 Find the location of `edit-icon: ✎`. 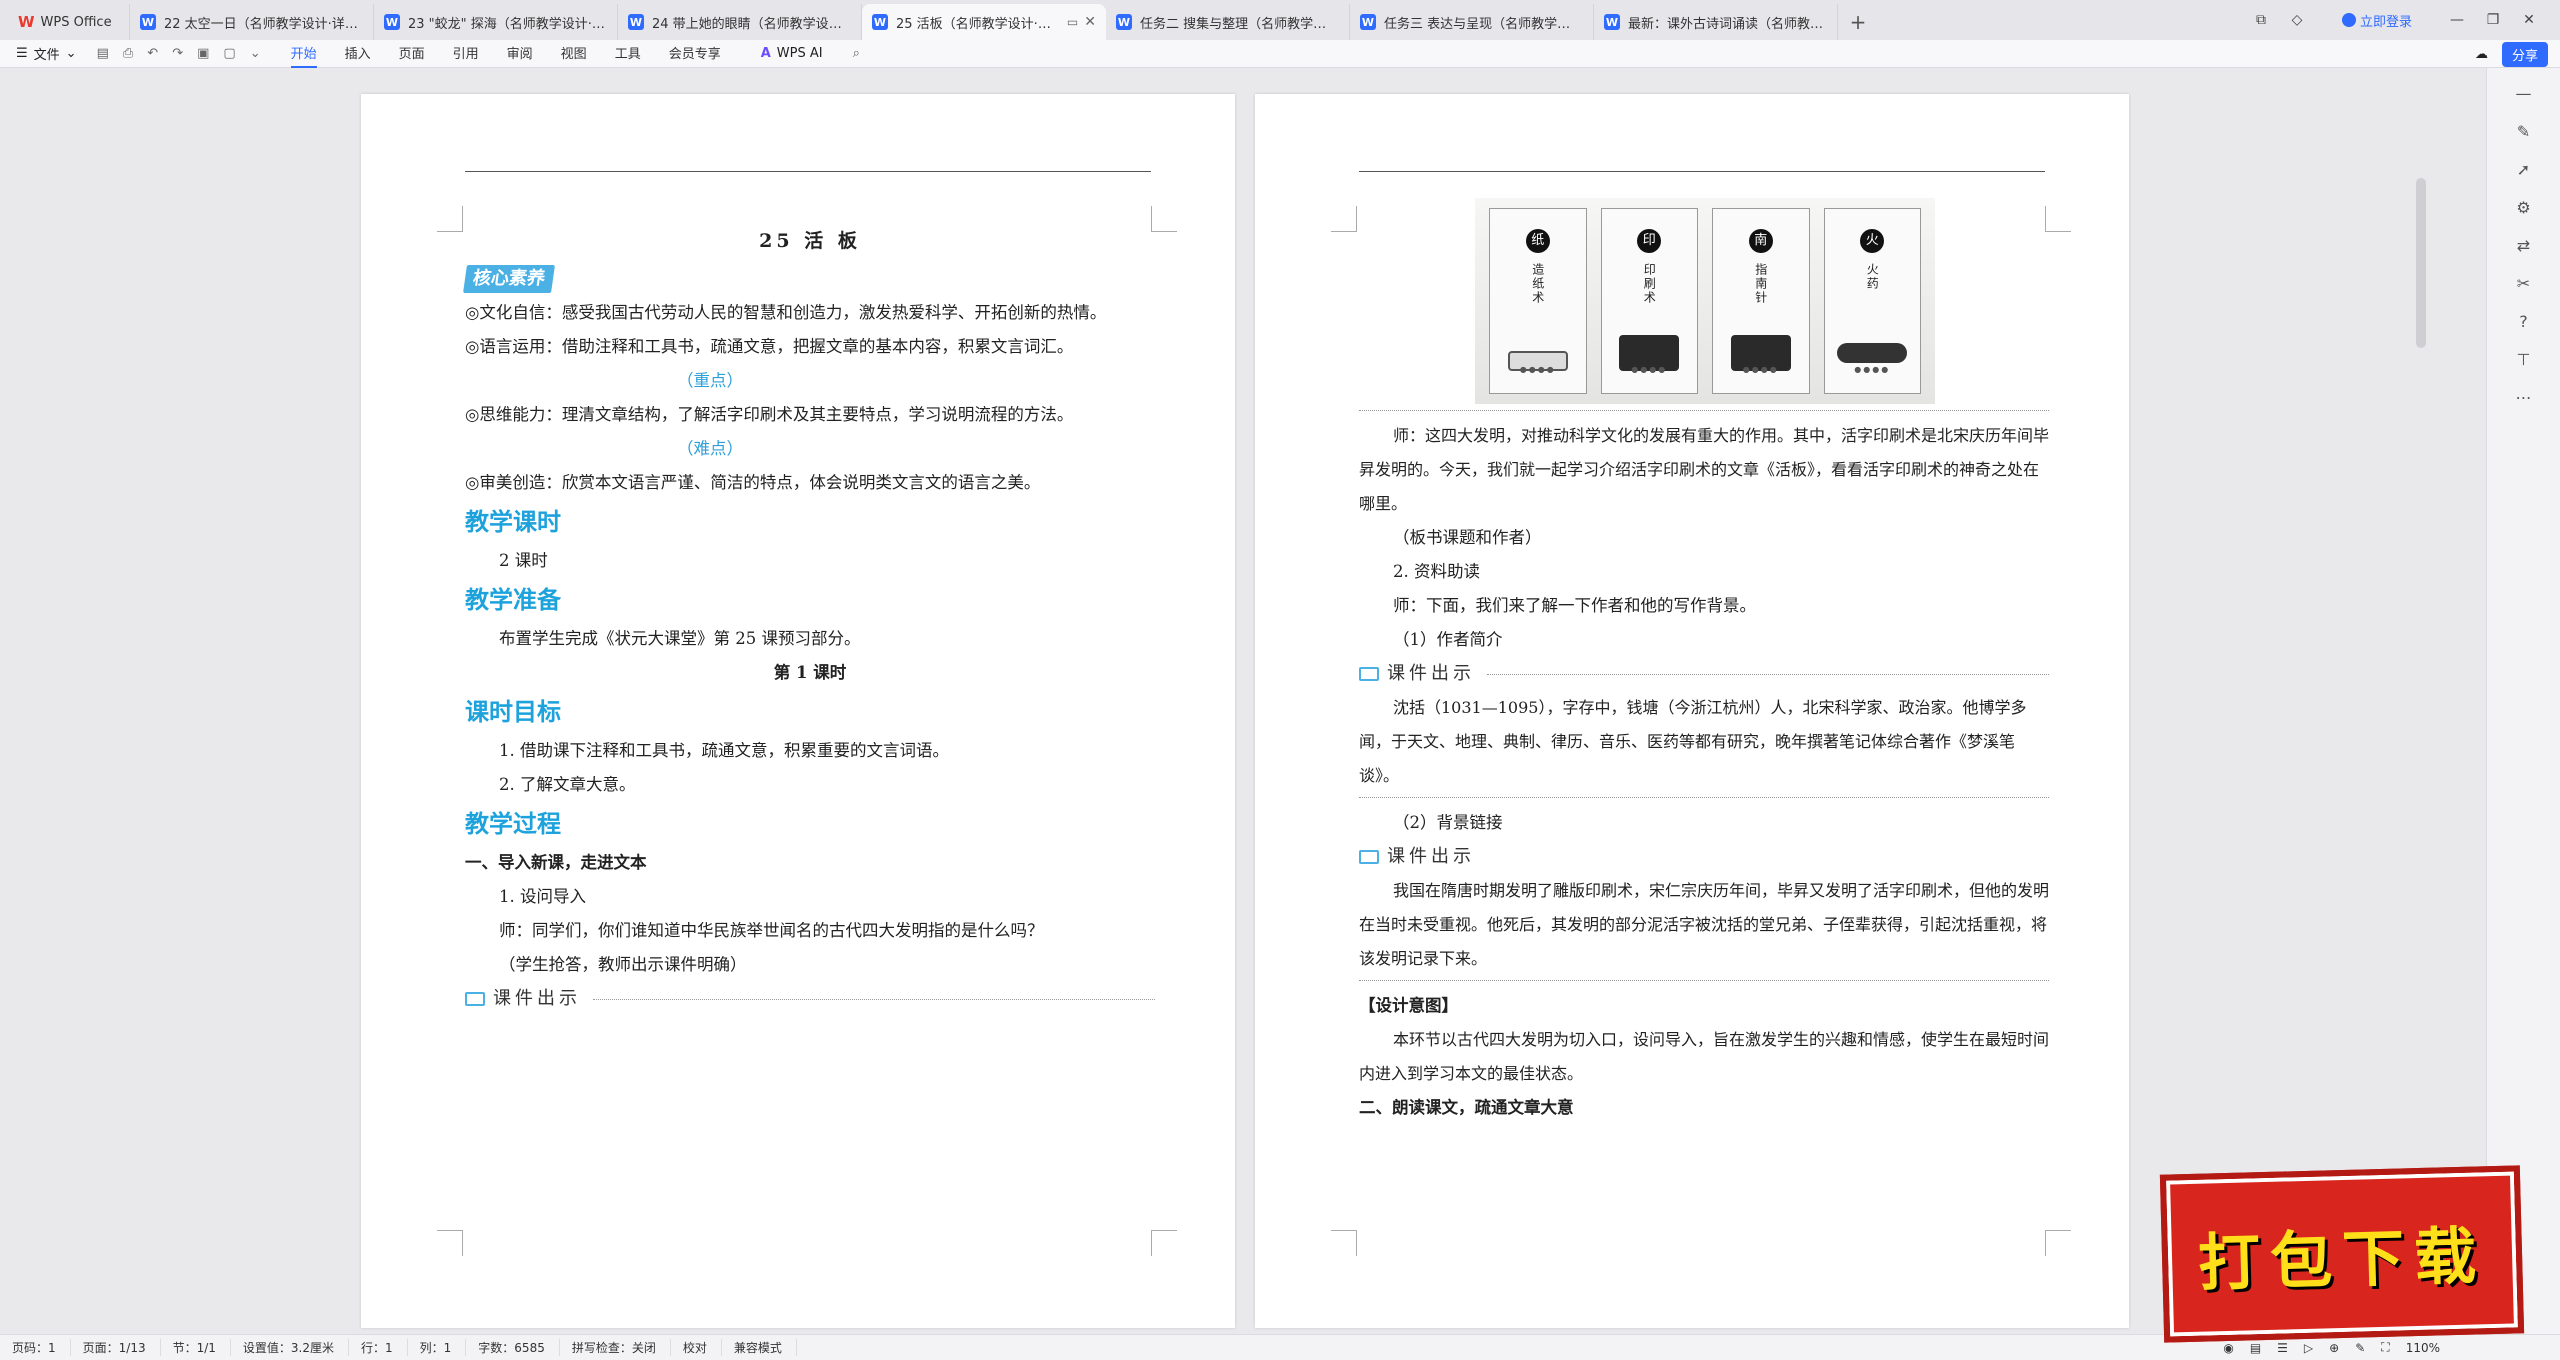

edit-icon: ✎ is located at coordinates (2360, 1348).